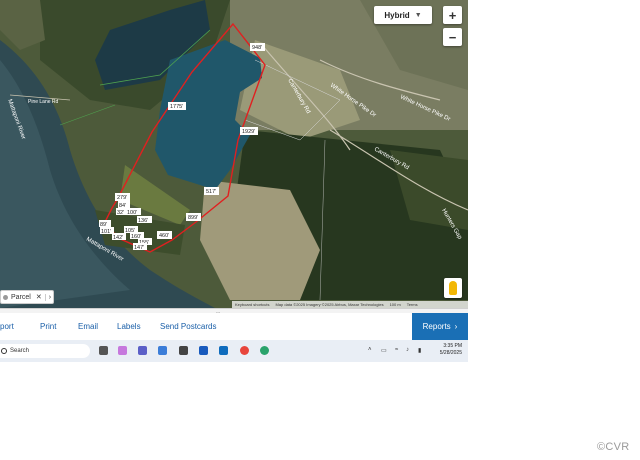 The image size is (640, 460). I want to click on scale-text: 100 m, so click(395, 304).